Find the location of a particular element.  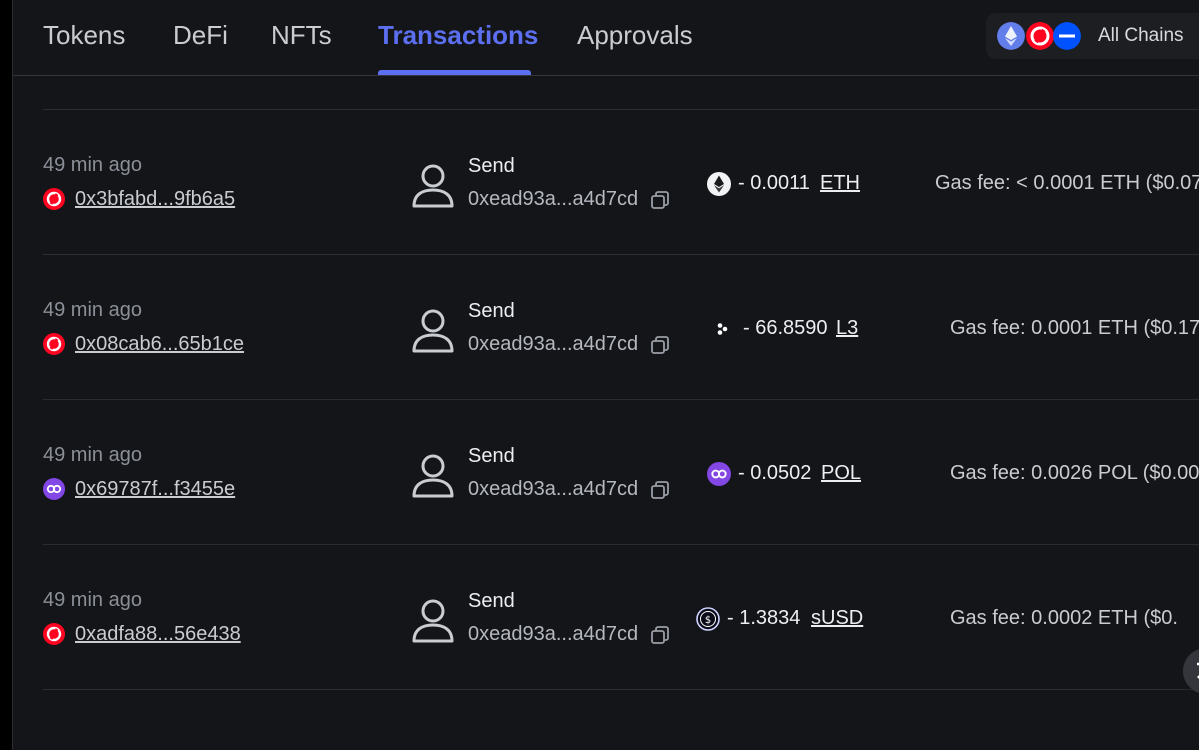

base-icon is located at coordinates (1067, 36).